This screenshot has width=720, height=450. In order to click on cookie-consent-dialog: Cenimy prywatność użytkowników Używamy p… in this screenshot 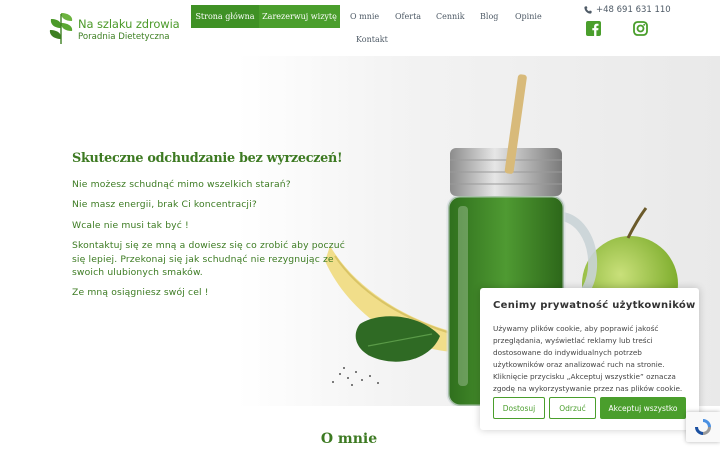, I will do `click(589, 359)`.